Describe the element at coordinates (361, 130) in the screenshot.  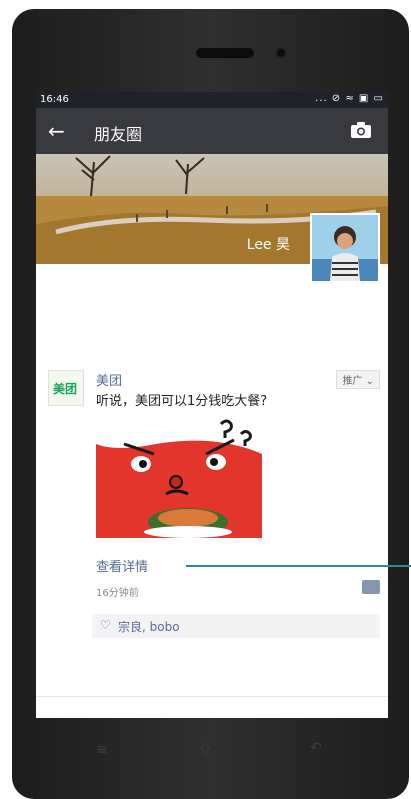
I see `camera-icon` at that location.